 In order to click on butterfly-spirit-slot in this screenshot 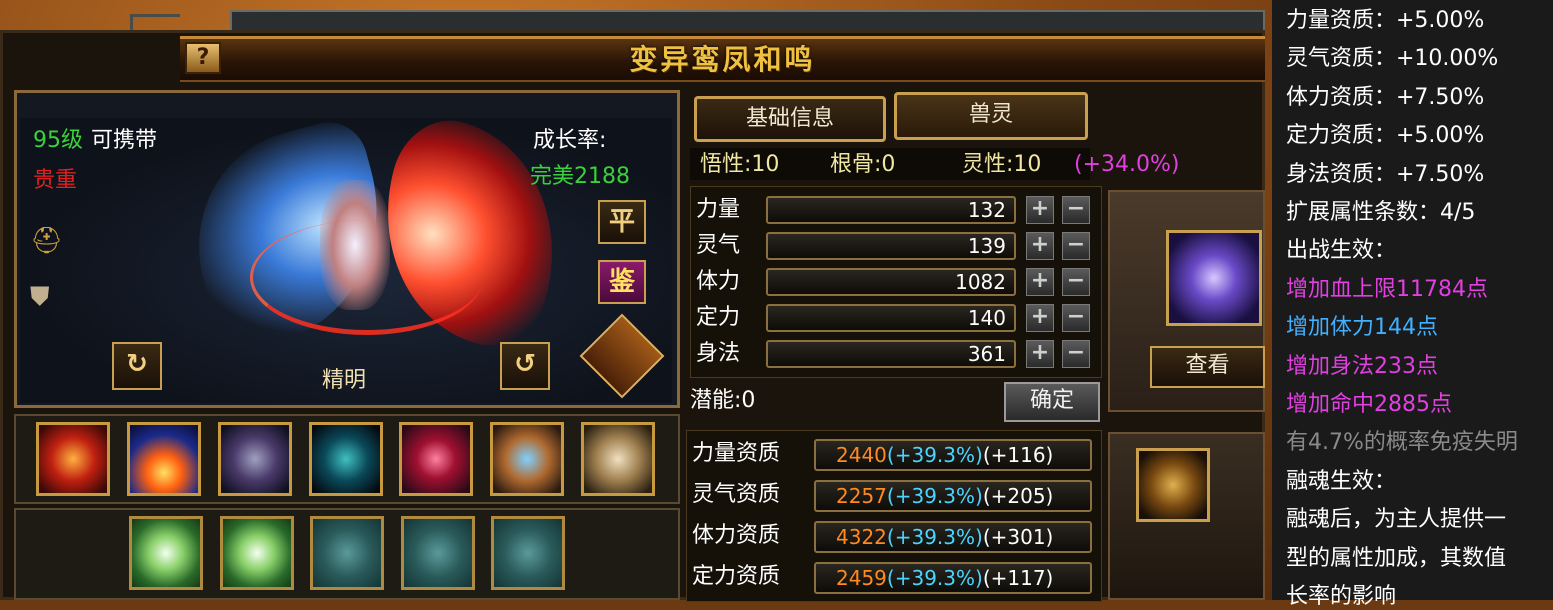, I will do `click(1214, 278)`.